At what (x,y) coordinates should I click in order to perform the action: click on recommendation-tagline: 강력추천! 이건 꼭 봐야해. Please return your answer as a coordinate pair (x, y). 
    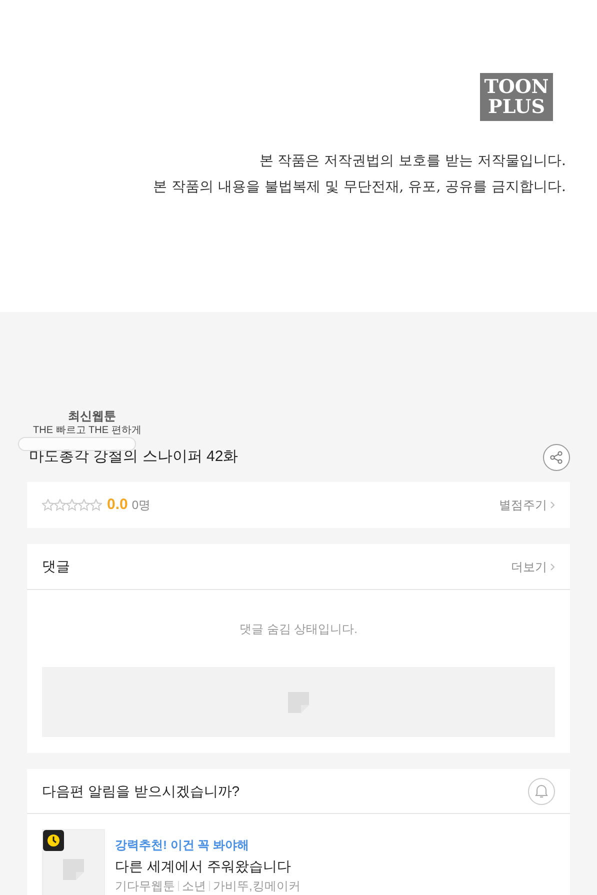
    Looking at the image, I should click on (182, 845).